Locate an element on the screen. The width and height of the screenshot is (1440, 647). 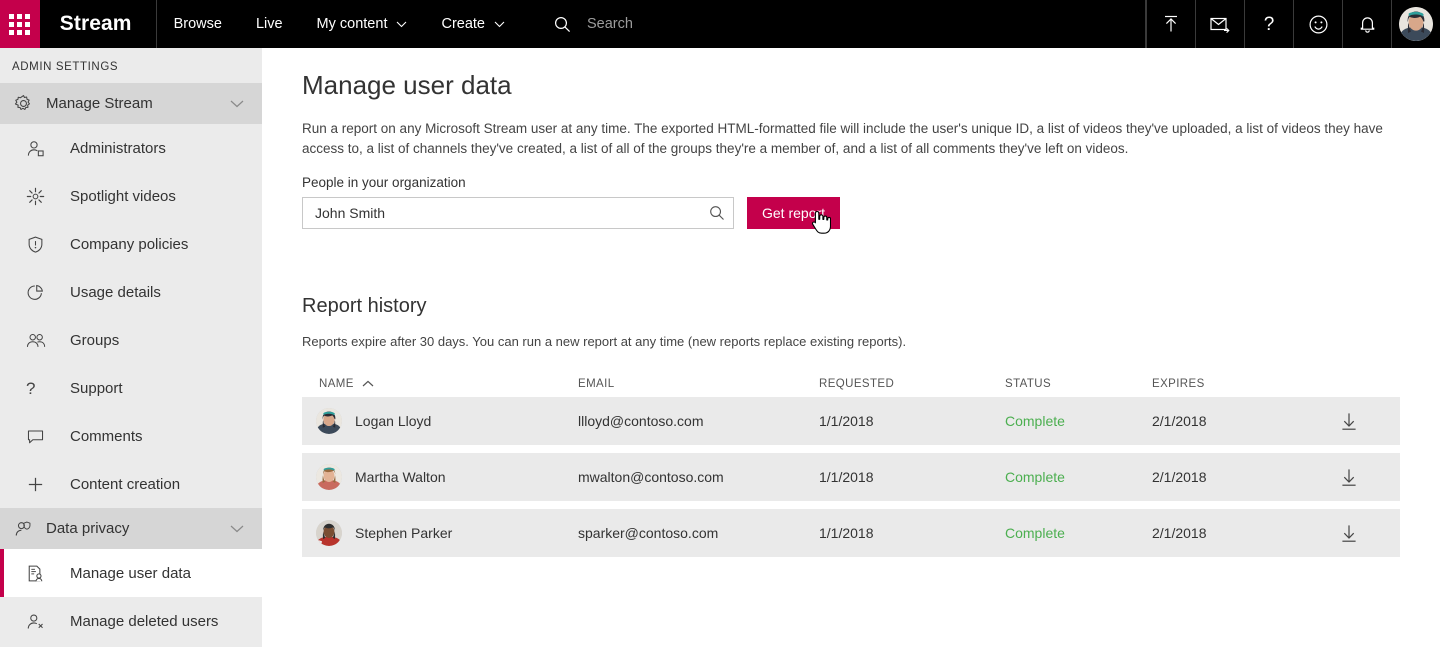
sidebar-item-groups: Groups is located at coordinates (131, 340).